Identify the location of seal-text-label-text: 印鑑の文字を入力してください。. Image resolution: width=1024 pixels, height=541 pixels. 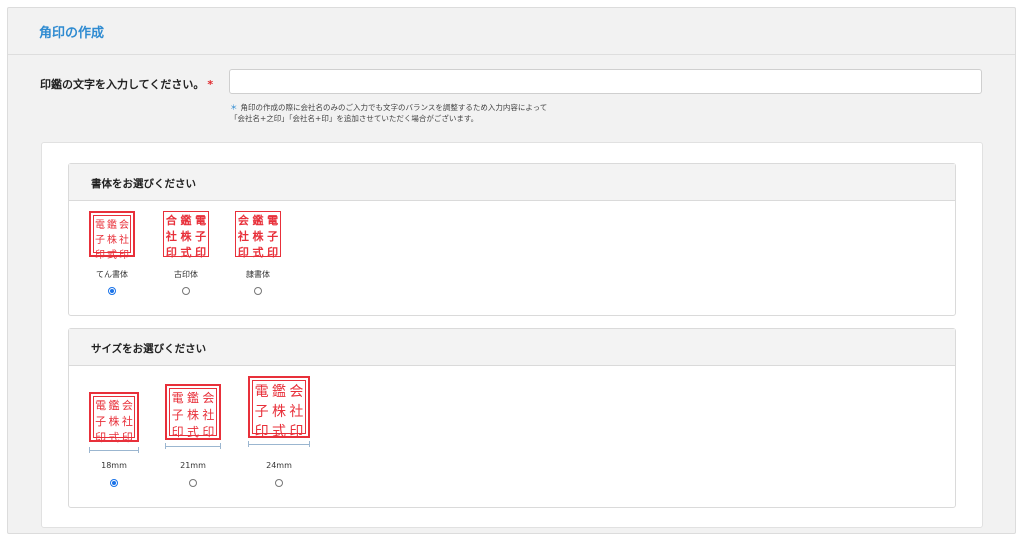
(122, 84).